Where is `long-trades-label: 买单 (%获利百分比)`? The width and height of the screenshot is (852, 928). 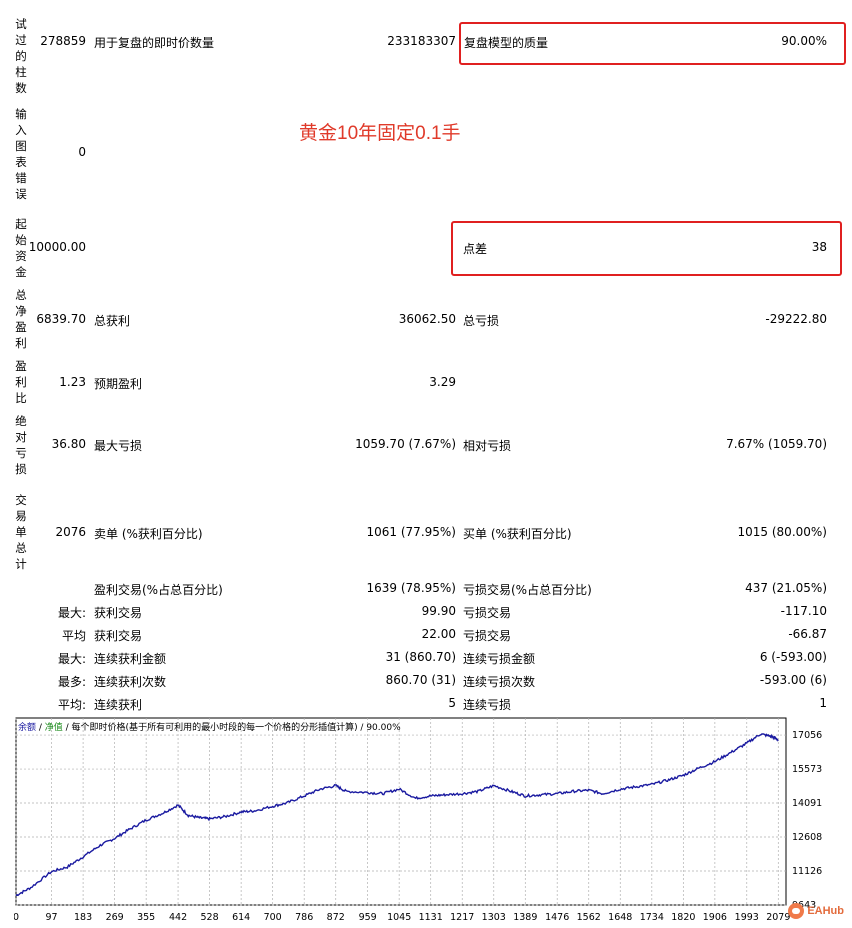
long-trades-label: 买单 (%获利百分比) is located at coordinates (517, 534).